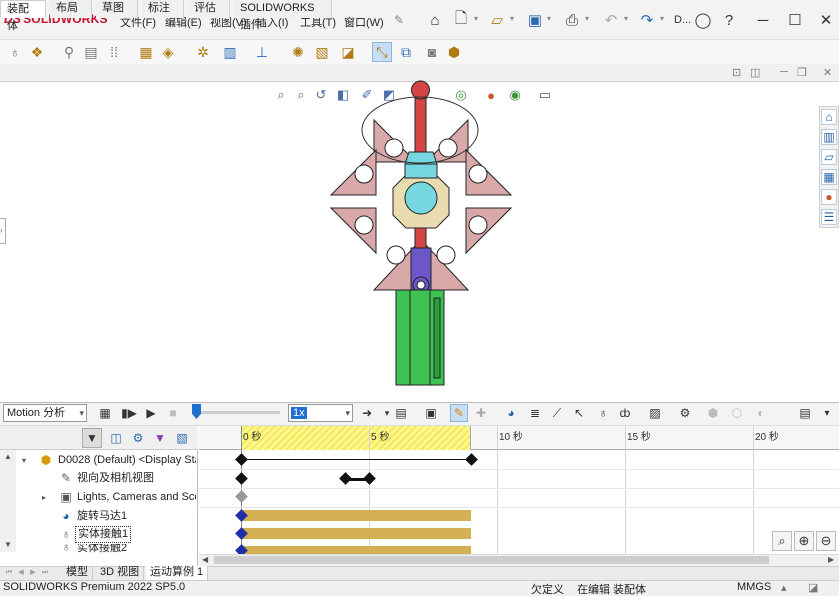 This screenshot has width=839, height=596. I want to click on exploded-view-icon: ◪, so click(348, 52).